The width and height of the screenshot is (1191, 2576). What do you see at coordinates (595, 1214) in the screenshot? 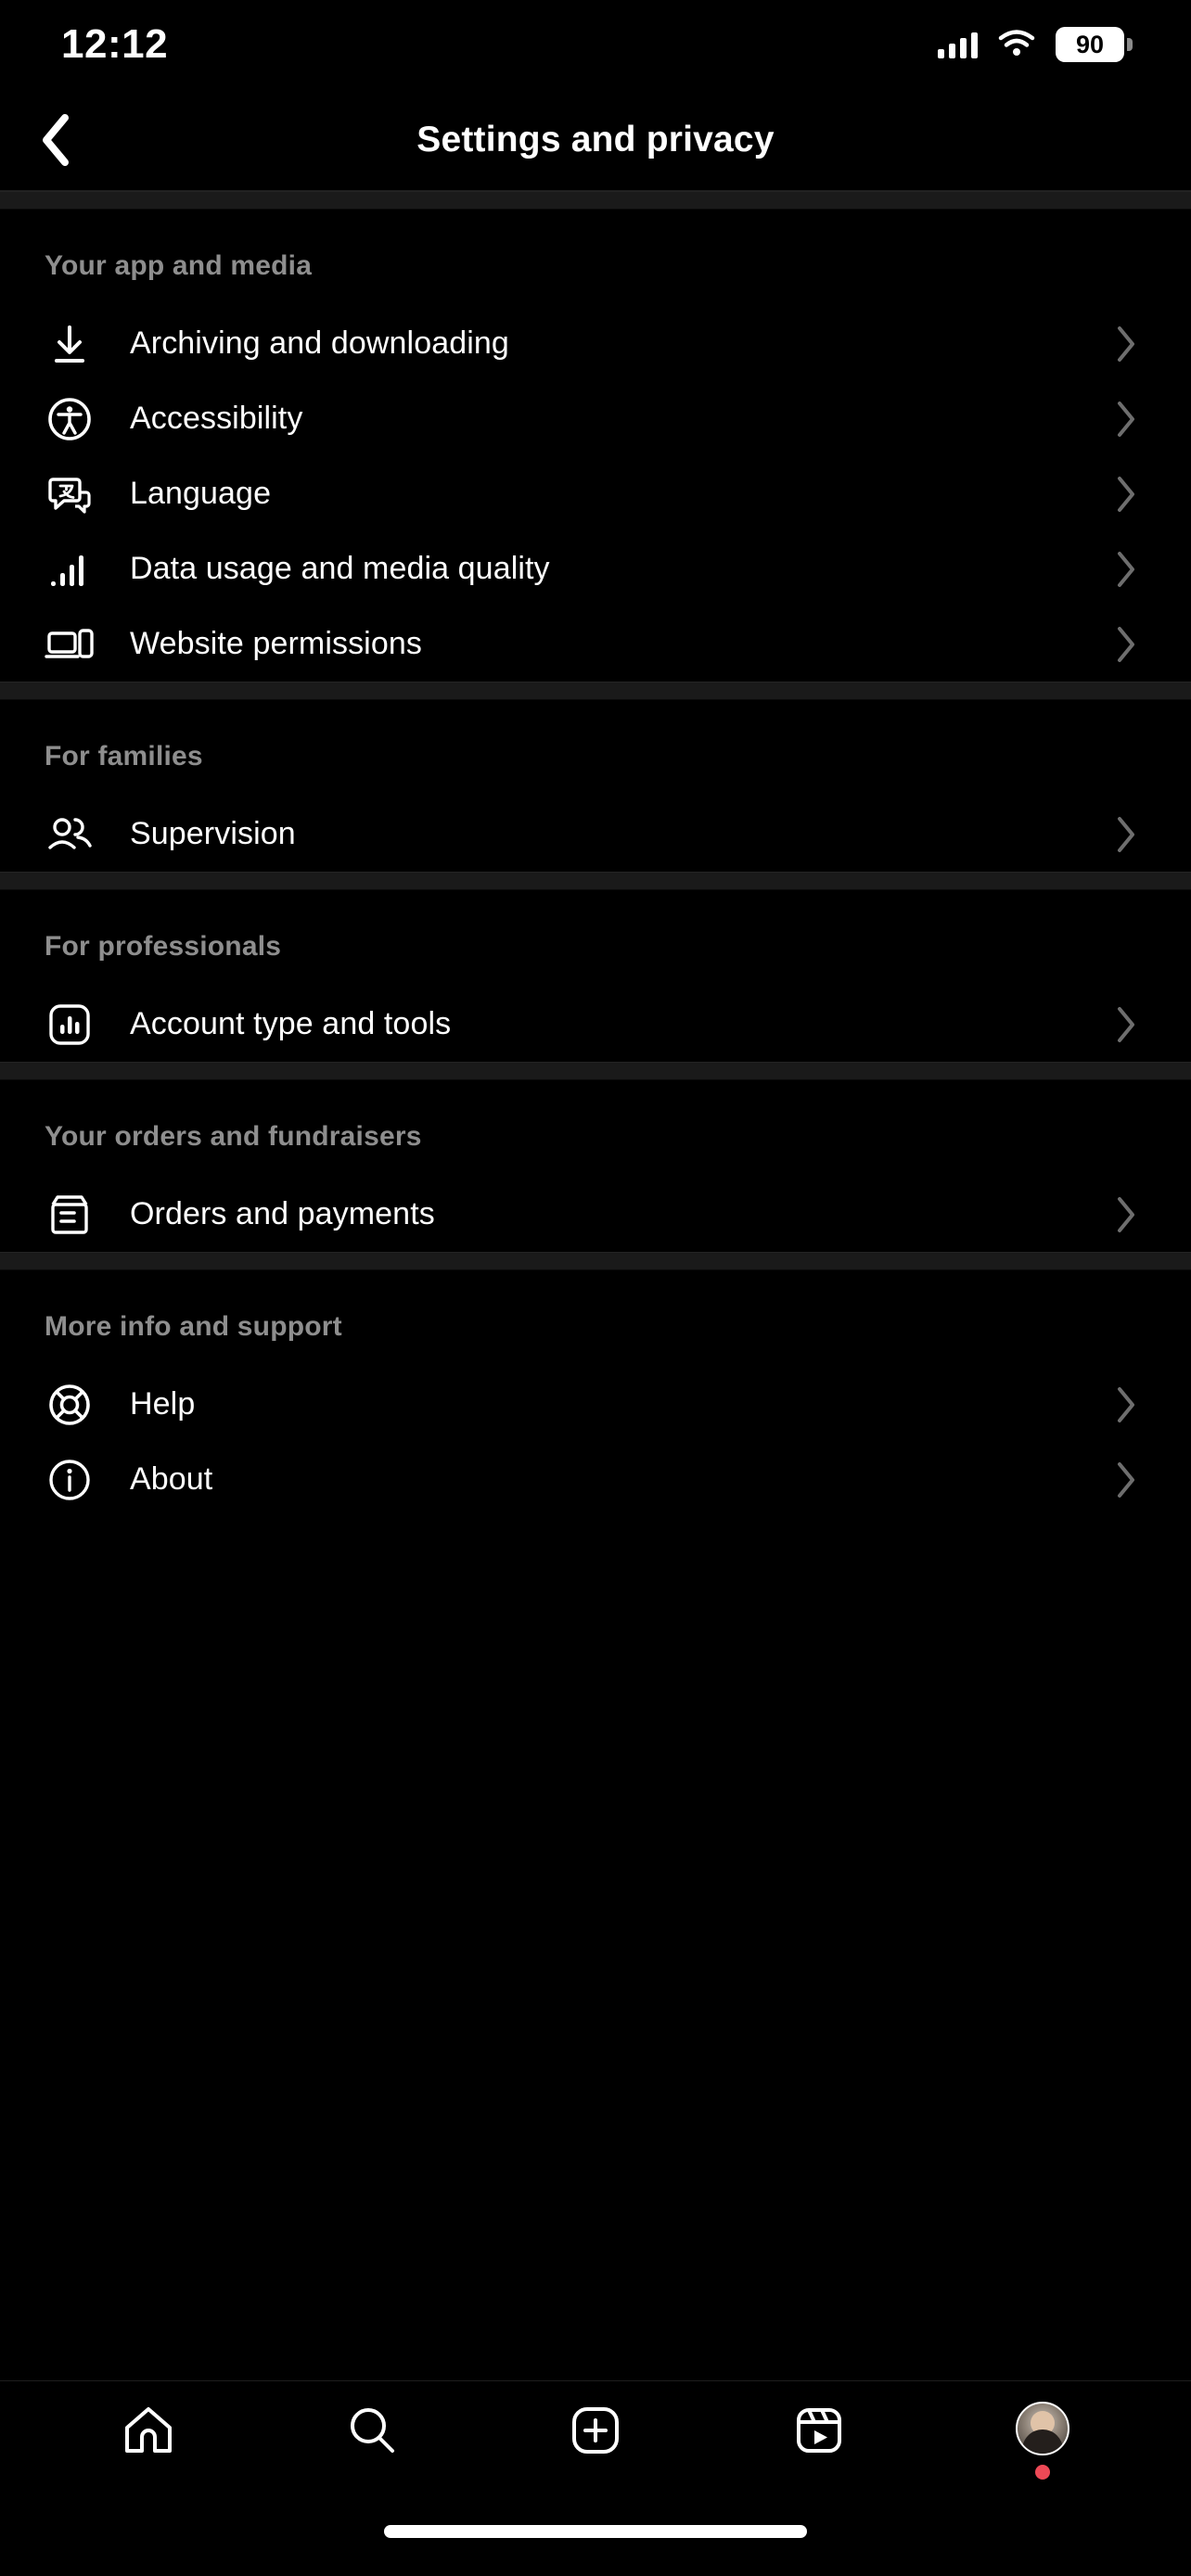
I see `settings-row-orders-and-payments: Orders and payments` at bounding box center [595, 1214].